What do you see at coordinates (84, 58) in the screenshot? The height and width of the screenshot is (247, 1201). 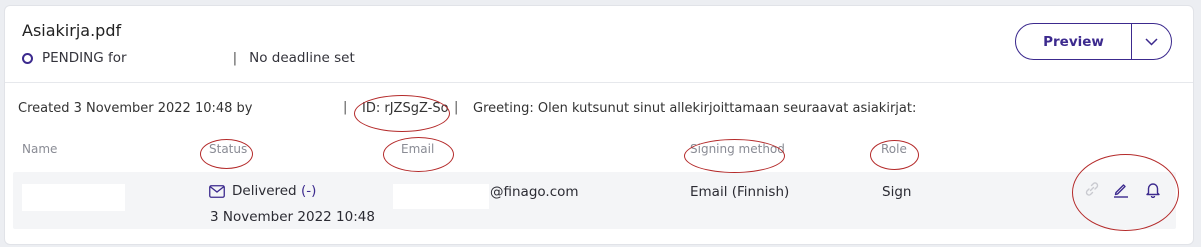 I see `pending-status-text: PENDING for` at bounding box center [84, 58].